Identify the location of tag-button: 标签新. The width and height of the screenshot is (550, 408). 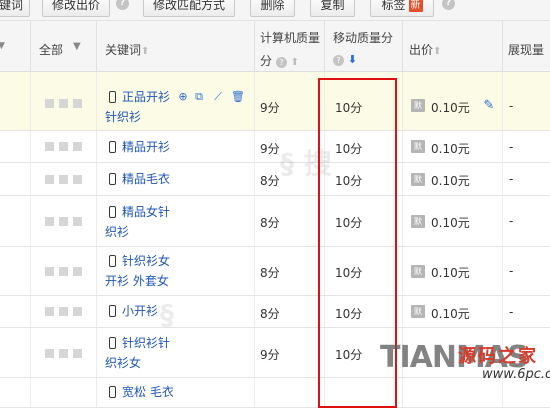
(402, 8).